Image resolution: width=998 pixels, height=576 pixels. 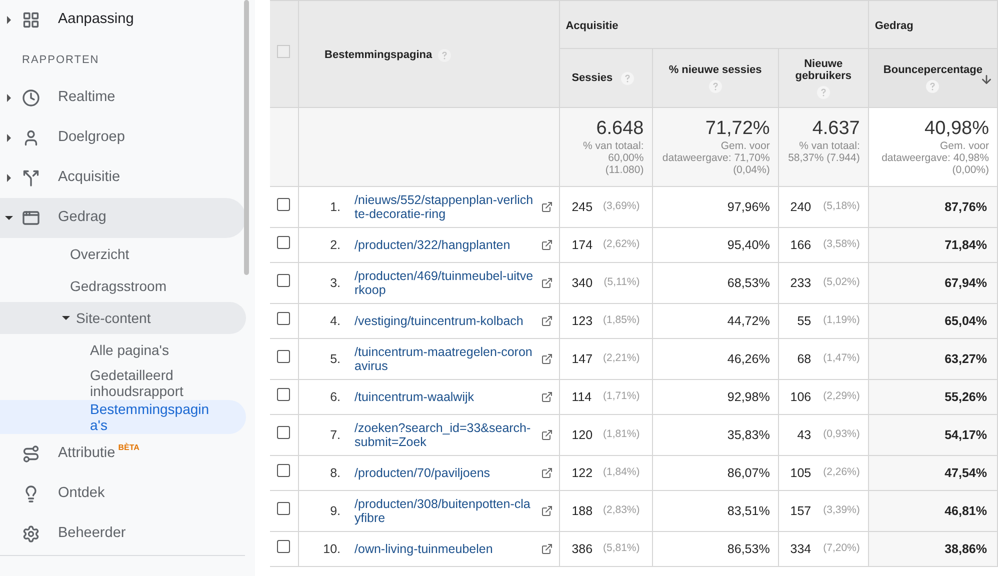 I want to click on table-cell-text: 43, so click(x=804, y=435).